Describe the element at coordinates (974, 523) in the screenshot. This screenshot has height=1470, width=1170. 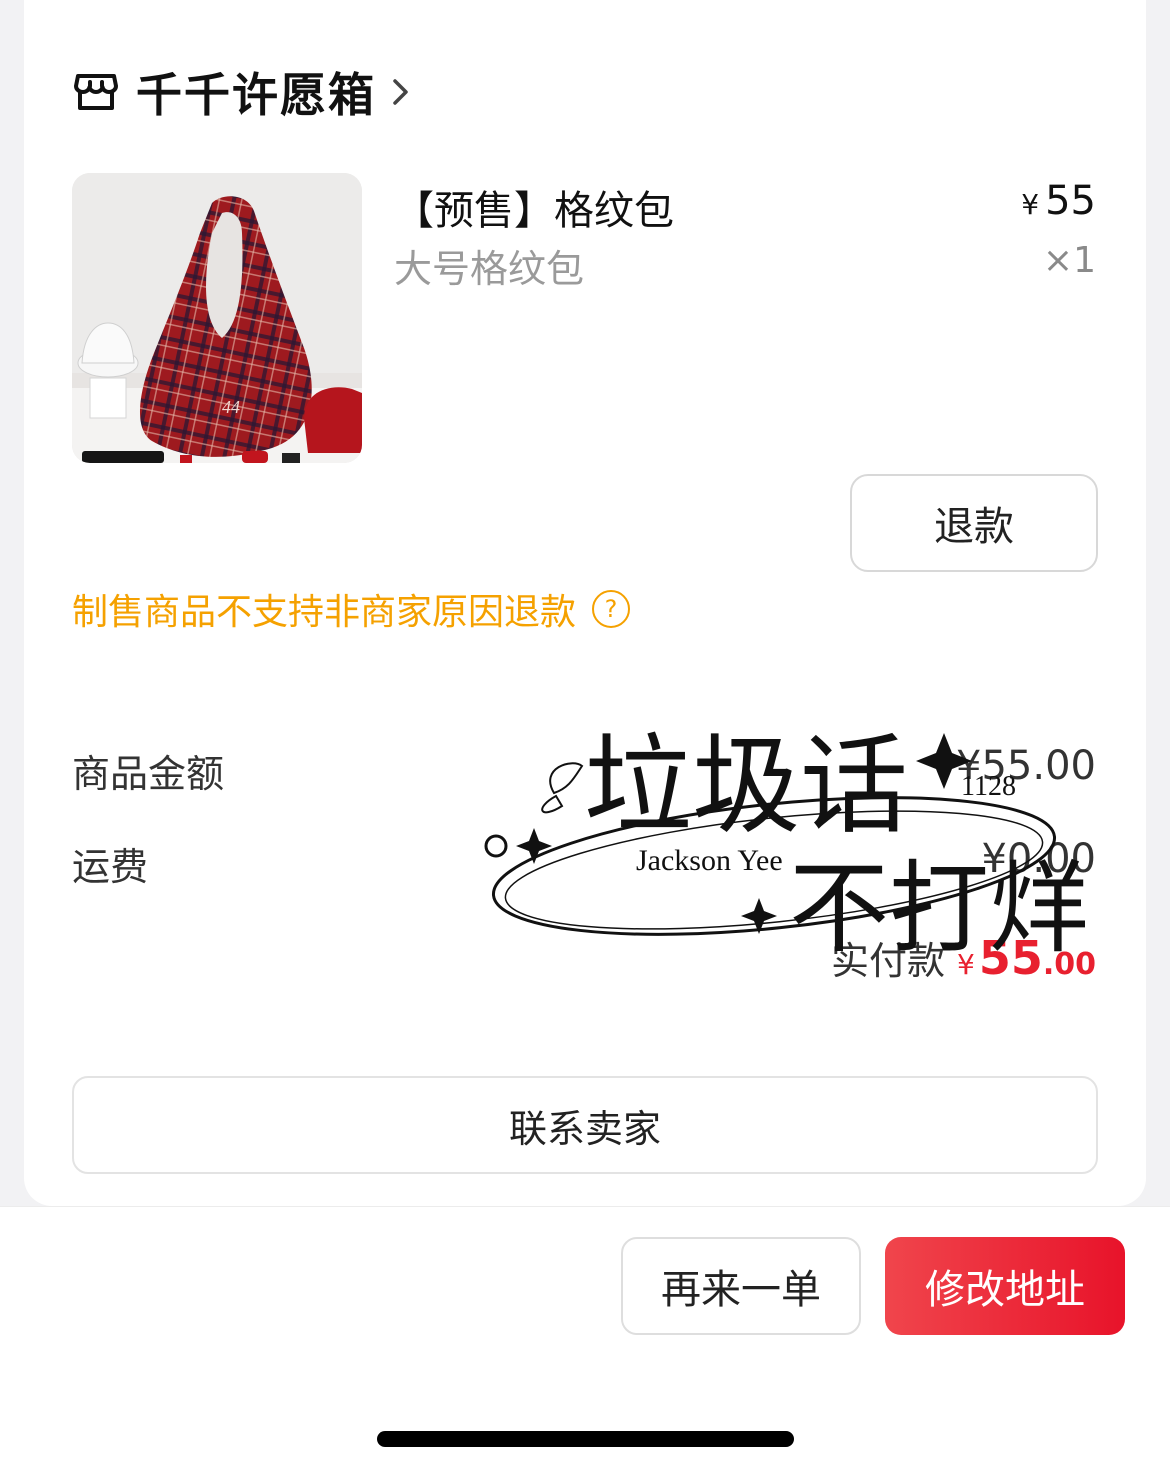
I see `refund-button: 退款` at that location.